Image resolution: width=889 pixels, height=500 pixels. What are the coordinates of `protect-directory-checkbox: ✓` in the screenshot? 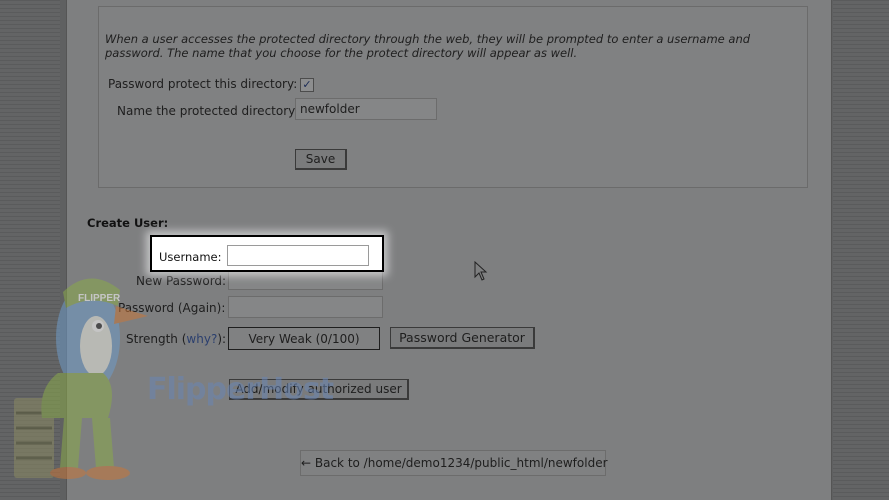 It's located at (307, 85).